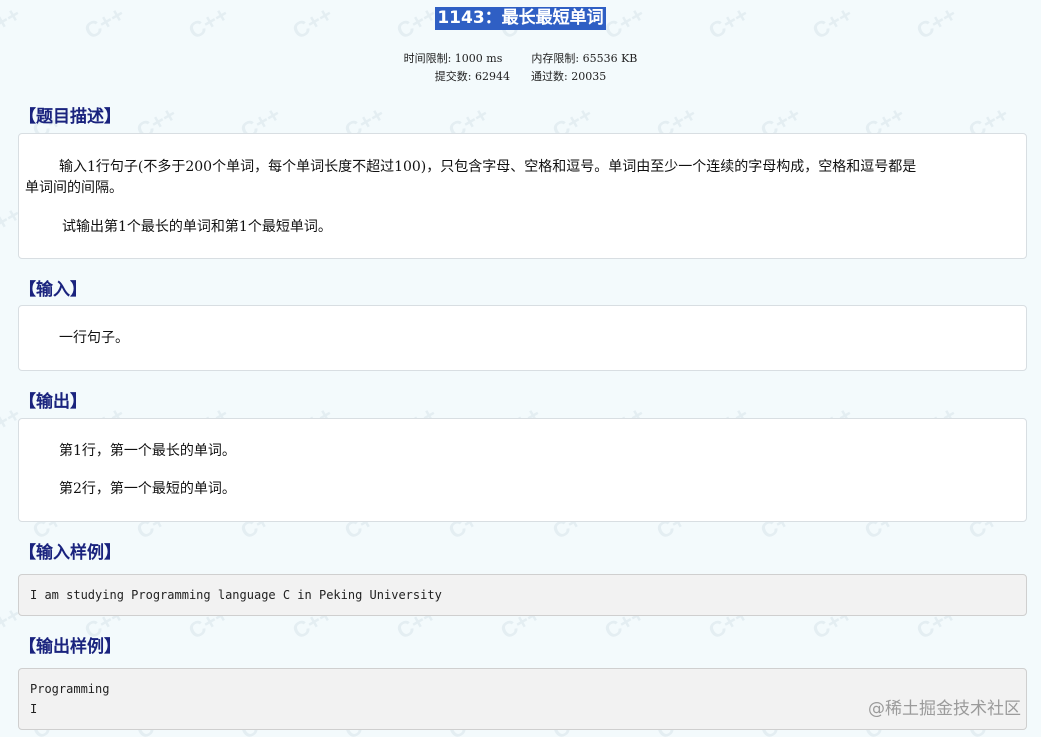 This screenshot has height=737, width=1041. Describe the element at coordinates (453, 58) in the screenshot. I see `time-limit: 时间限制: 1000 ms` at that location.